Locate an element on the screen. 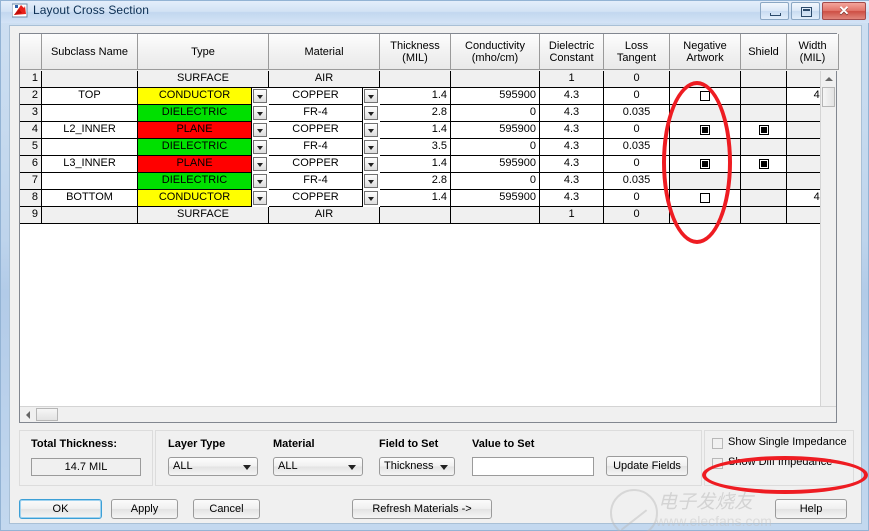  close-button: ✕ is located at coordinates (844, 11).